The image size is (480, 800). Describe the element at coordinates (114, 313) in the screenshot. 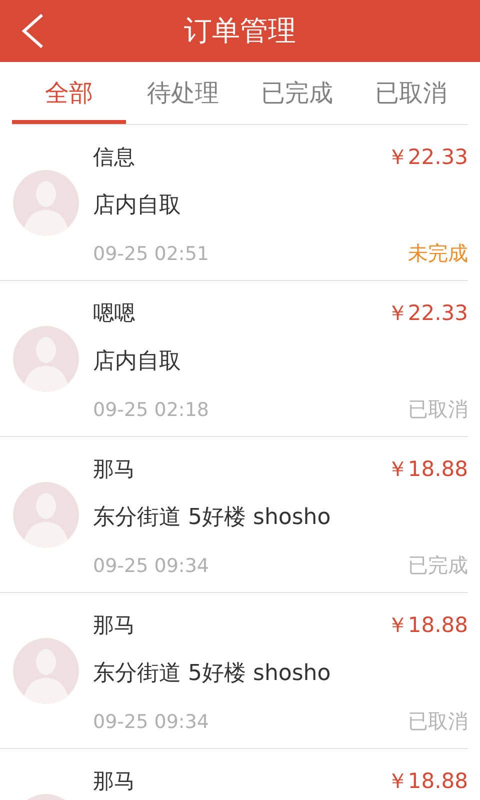

I see `customer-name: 嗯嗯` at that location.